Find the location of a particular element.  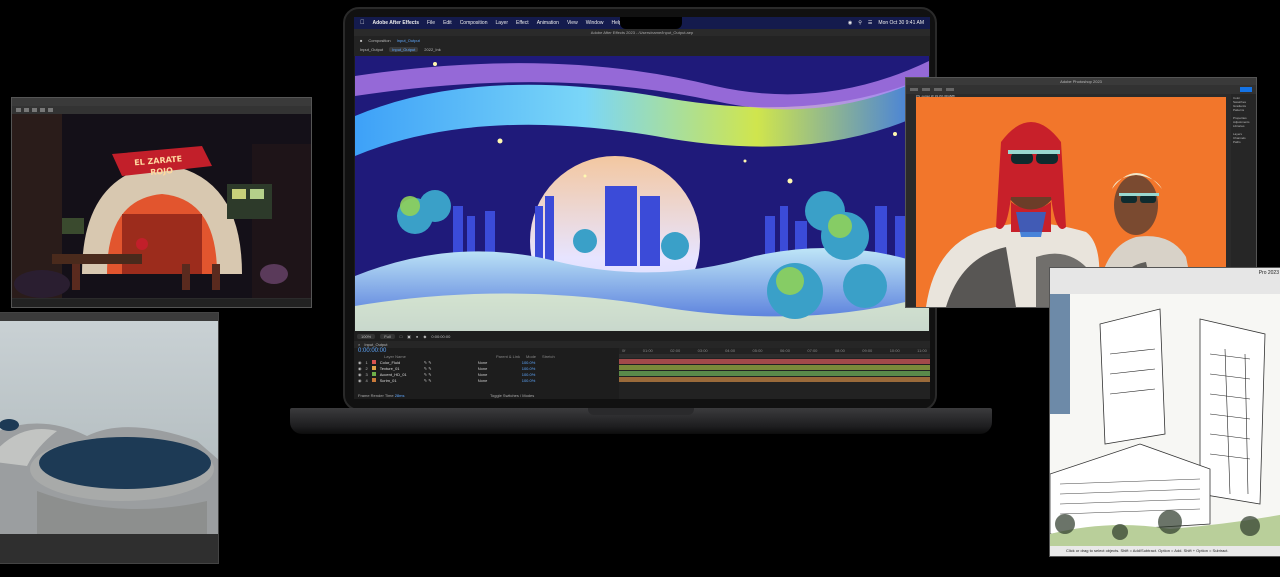

sculpt-app-topbar is located at coordinates (109, 317).